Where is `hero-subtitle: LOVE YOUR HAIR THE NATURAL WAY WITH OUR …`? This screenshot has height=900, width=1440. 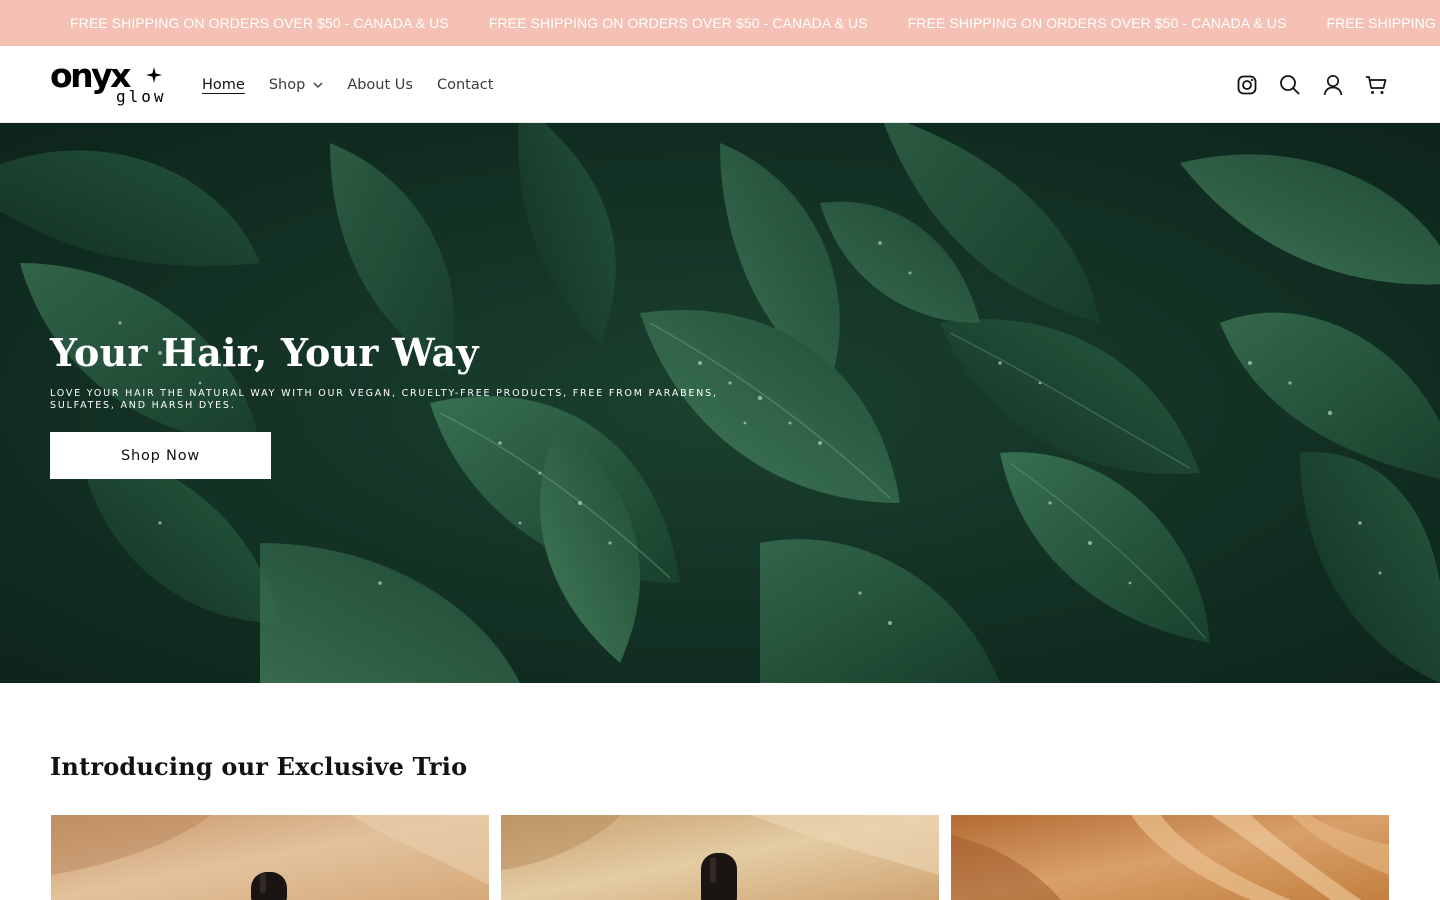 hero-subtitle: LOVE YOUR HAIR THE NATURAL WAY WITH OUR … is located at coordinates (384, 399).